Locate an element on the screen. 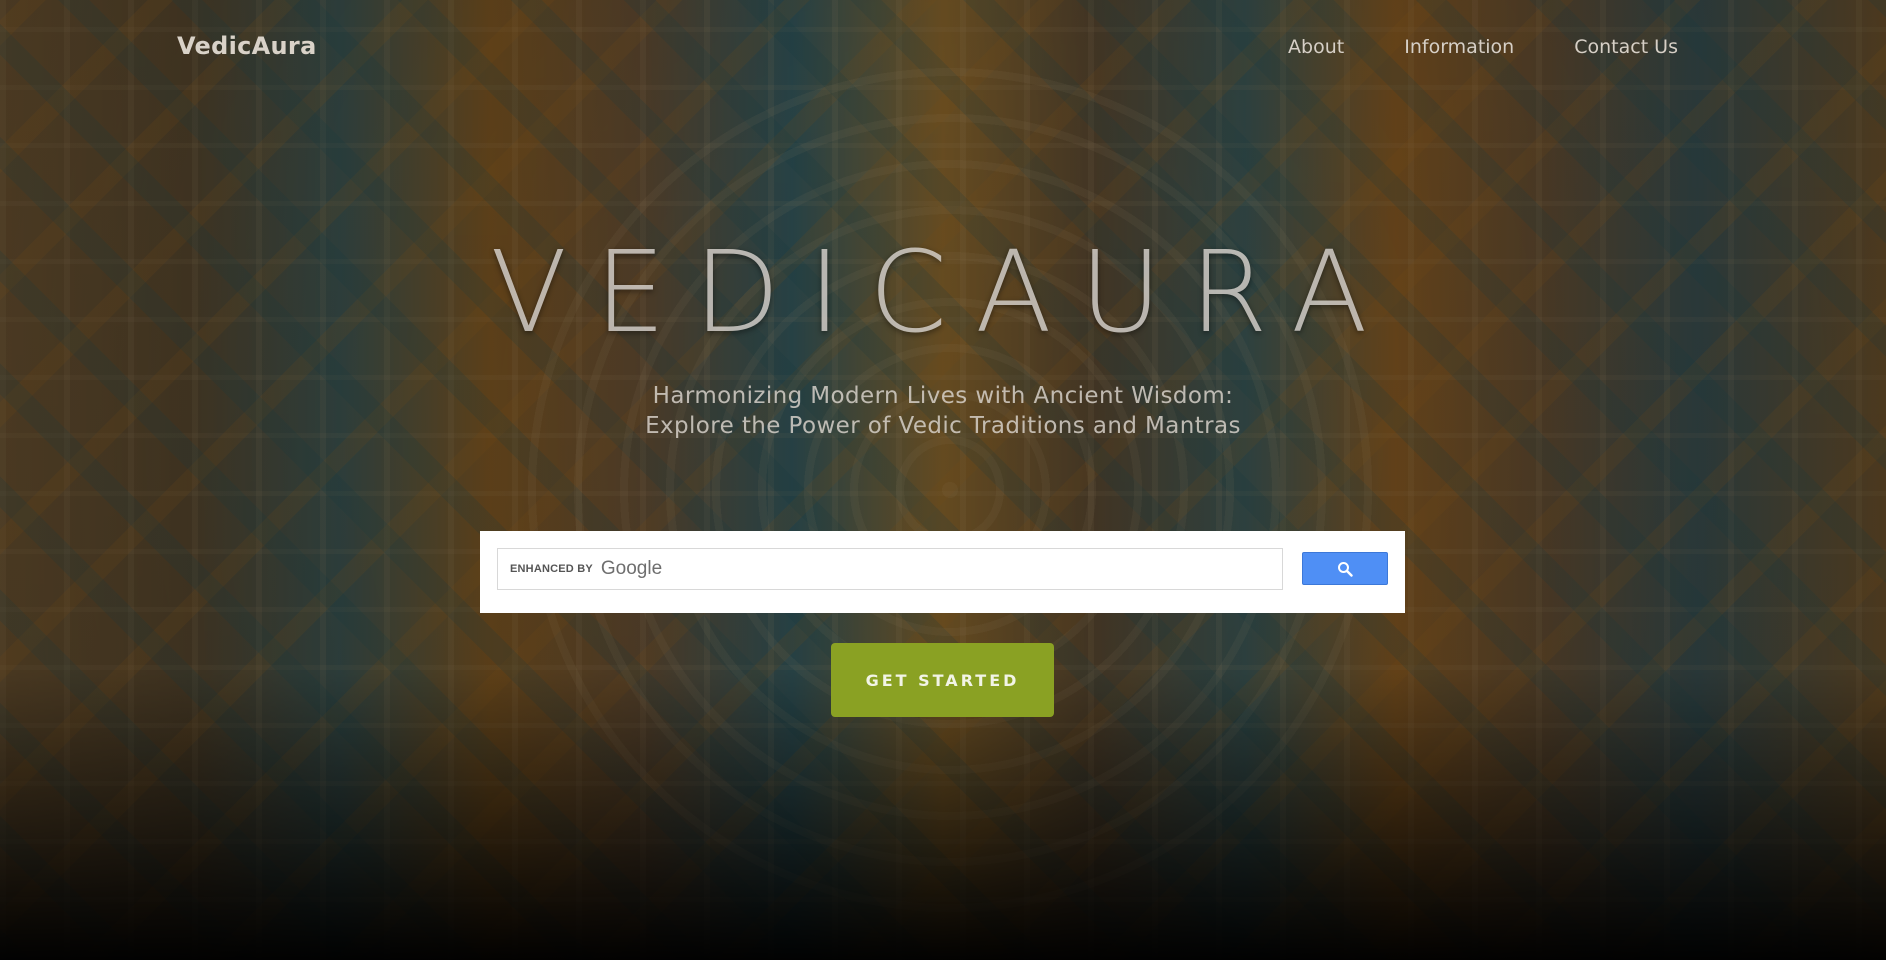  search-box: ENHANCED BY Google is located at coordinates (942, 572).